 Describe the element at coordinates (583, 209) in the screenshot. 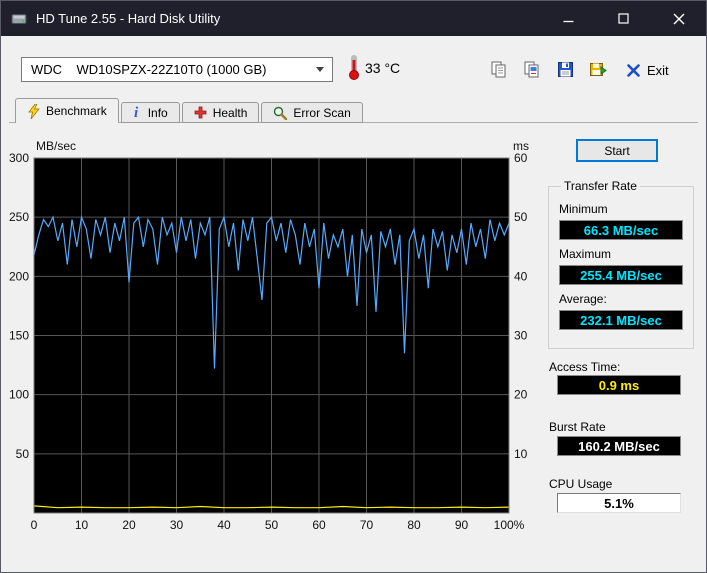

I see `minimum-label: Minimum` at that location.